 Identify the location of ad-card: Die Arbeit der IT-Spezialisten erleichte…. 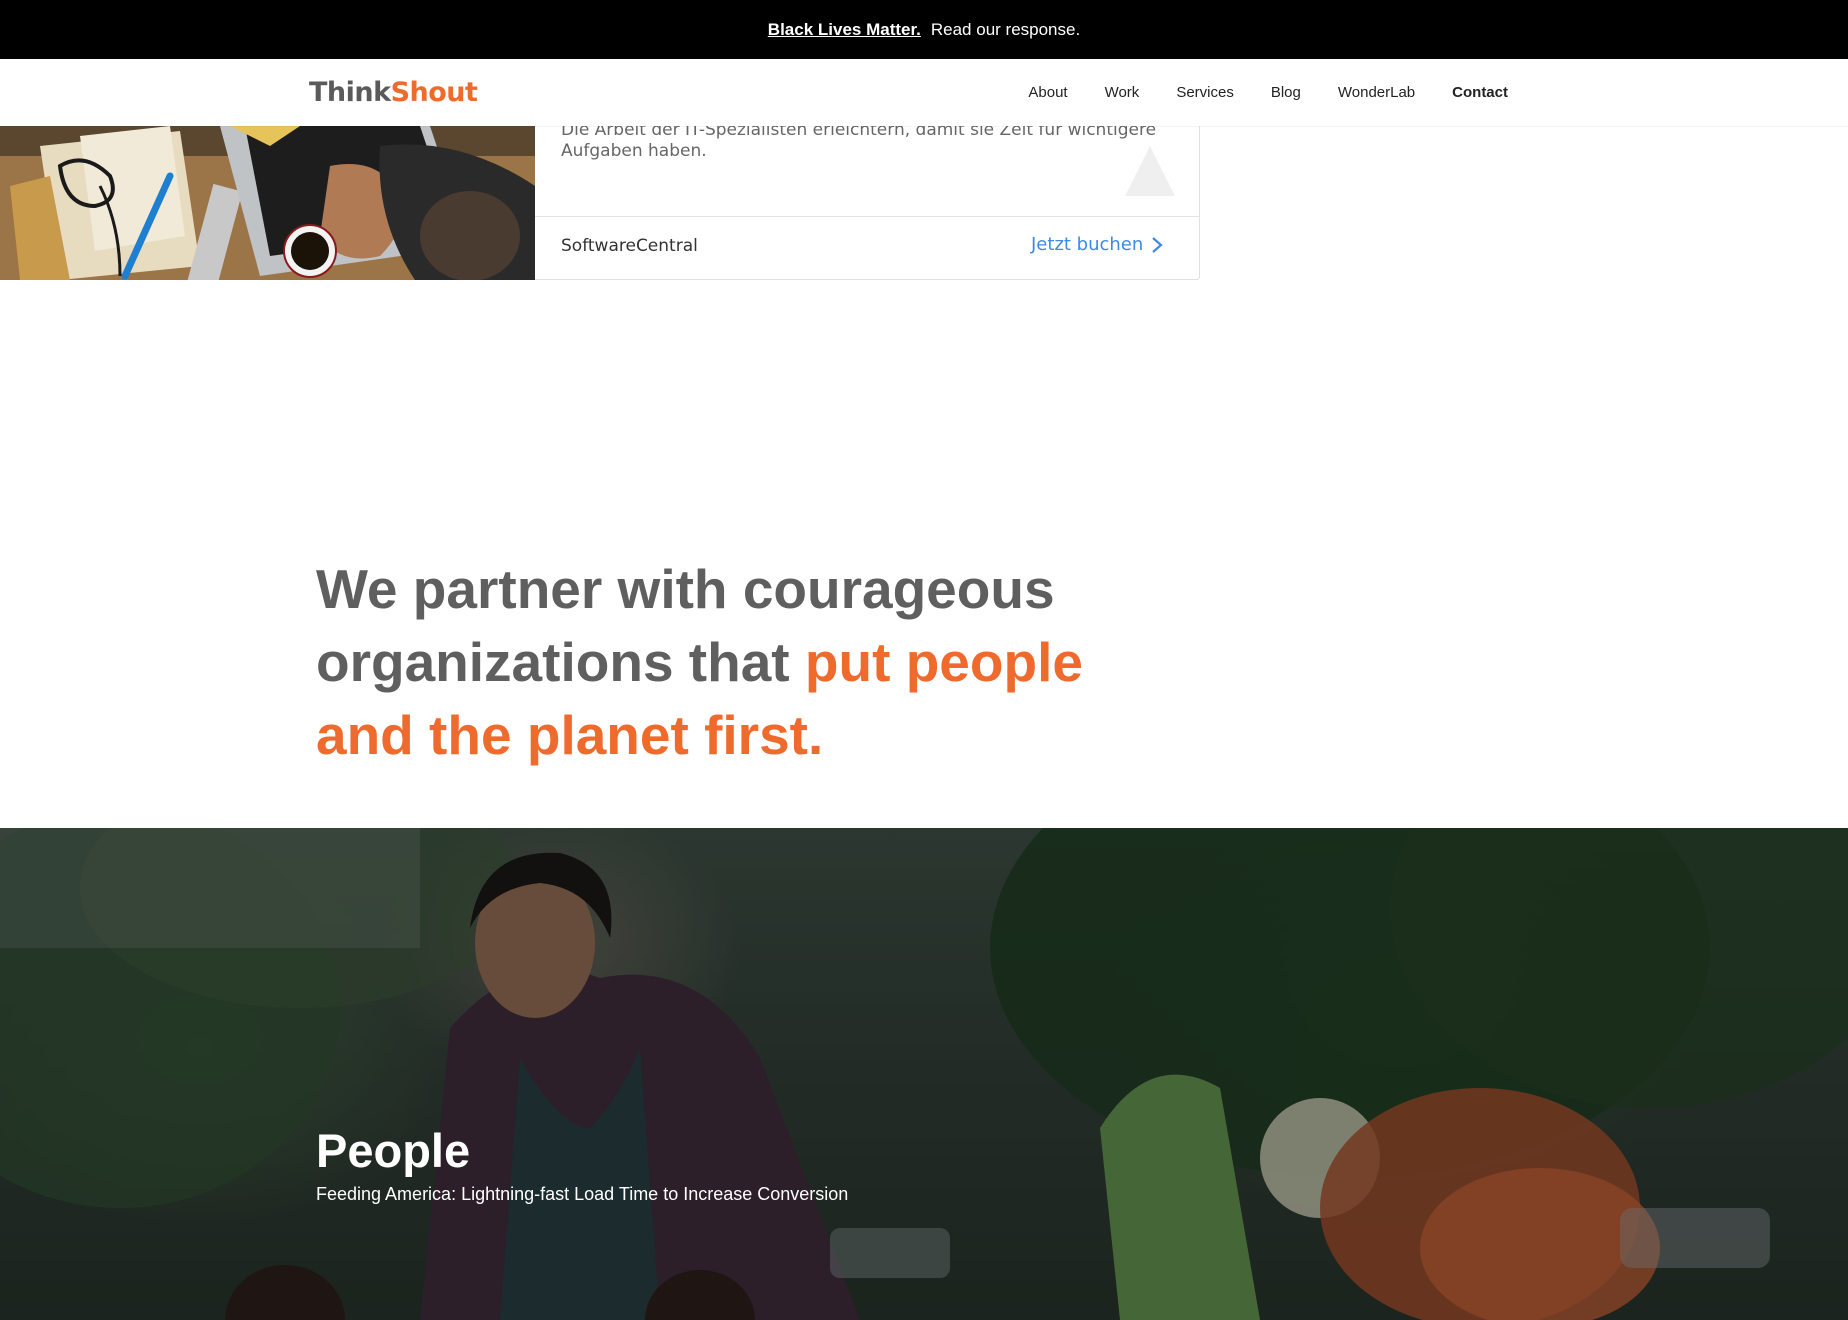
(600, 200).